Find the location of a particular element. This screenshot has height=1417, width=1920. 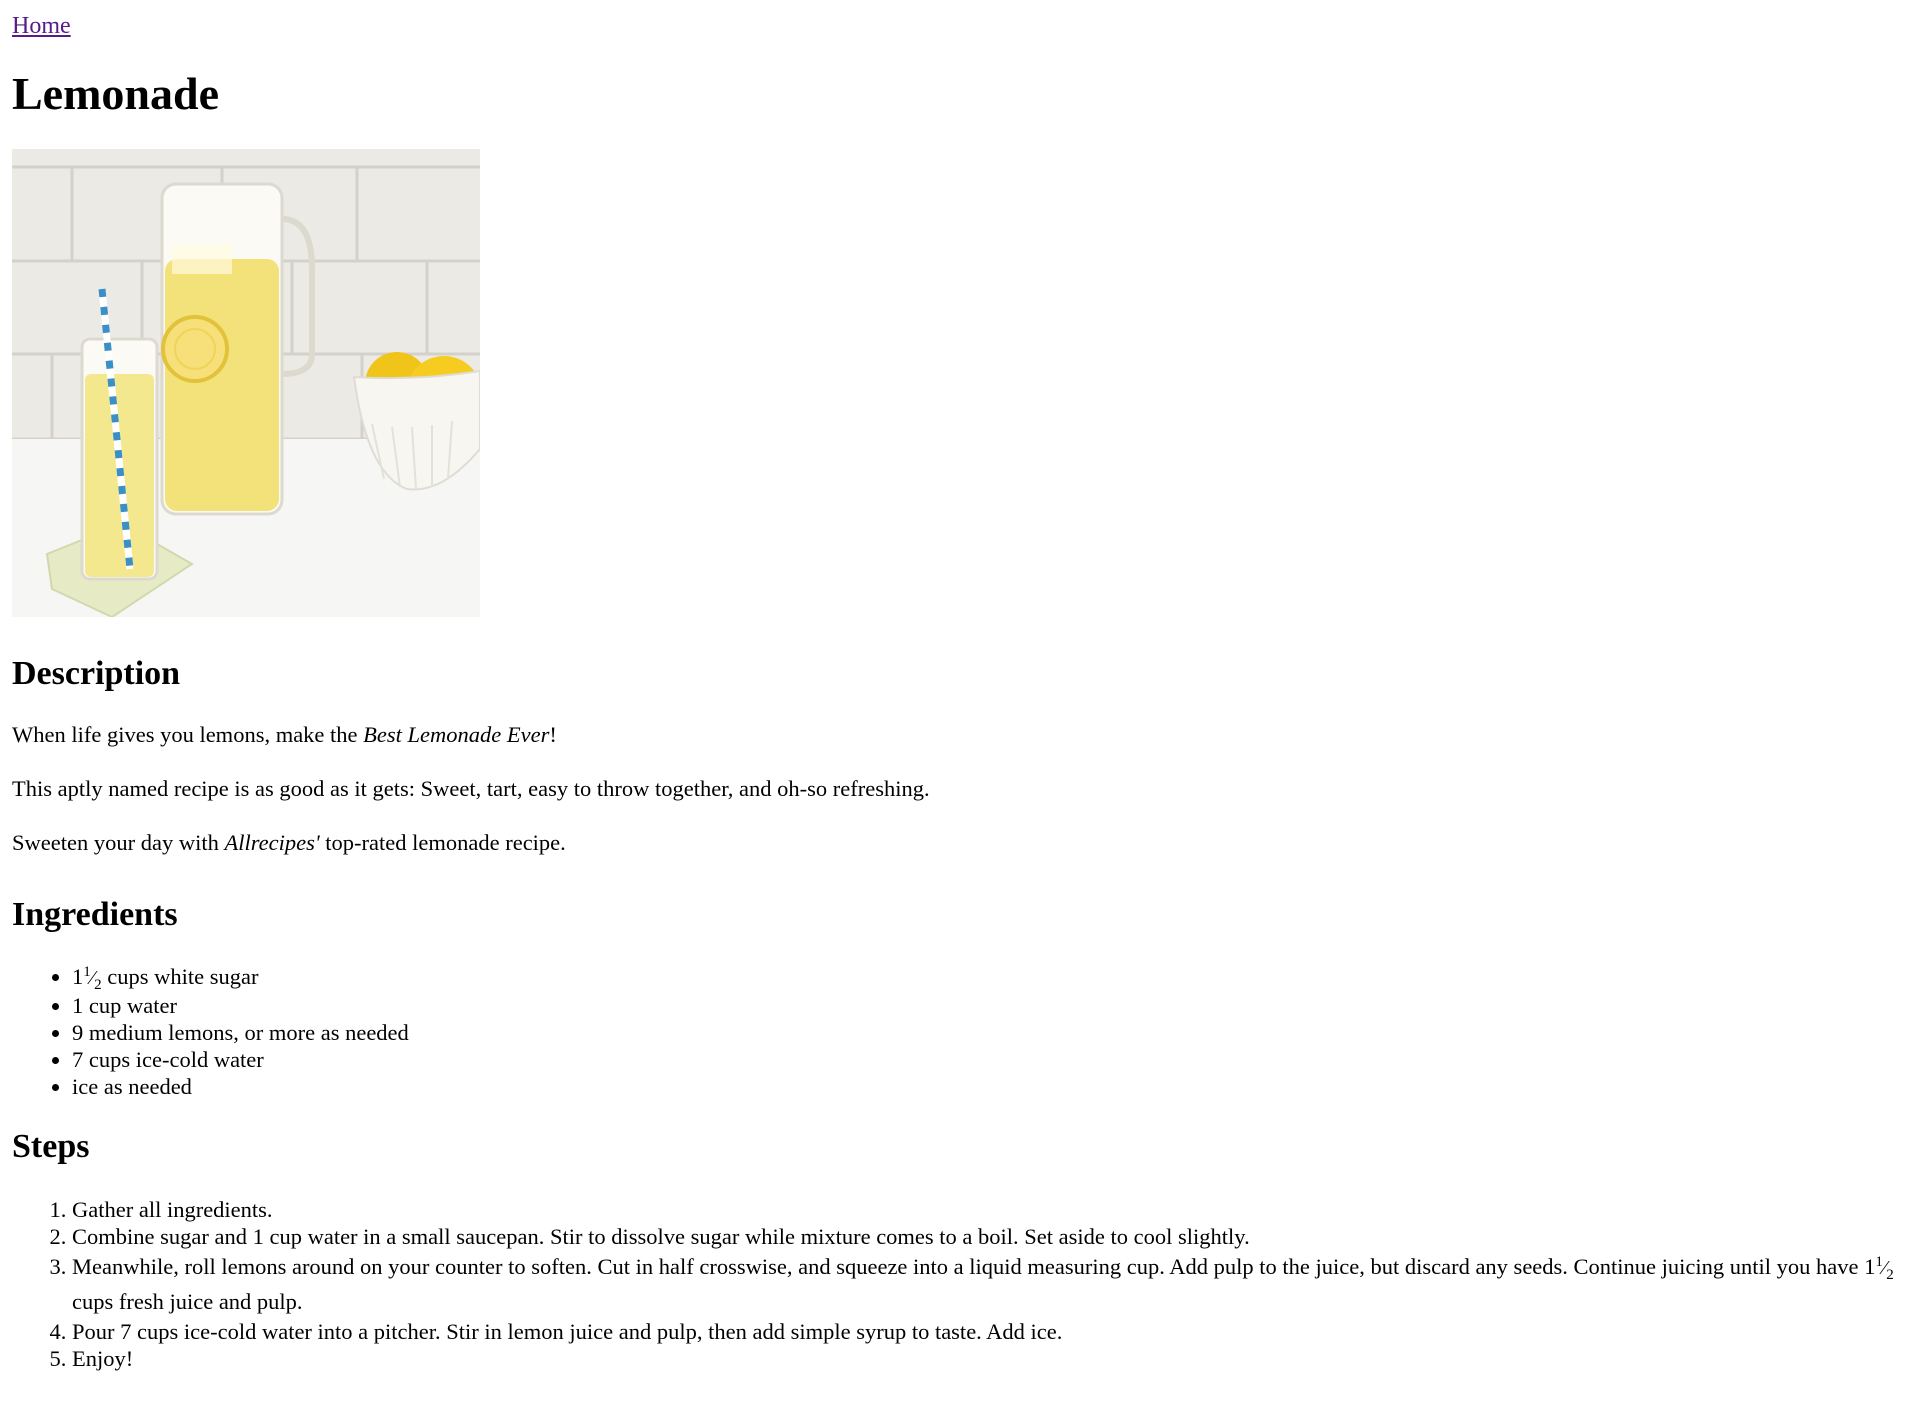

ingredients-heading: Ingredients is located at coordinates (95, 914).